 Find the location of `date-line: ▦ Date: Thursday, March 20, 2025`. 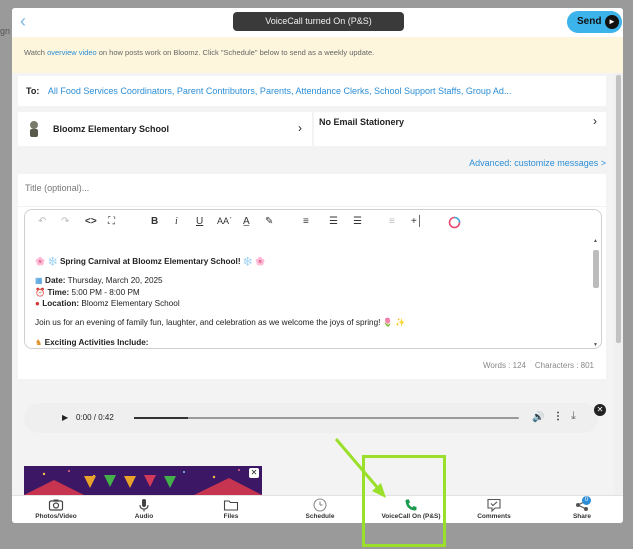

date-line: ▦ Date: Thursday, March 20, 2025 is located at coordinates (312, 280).